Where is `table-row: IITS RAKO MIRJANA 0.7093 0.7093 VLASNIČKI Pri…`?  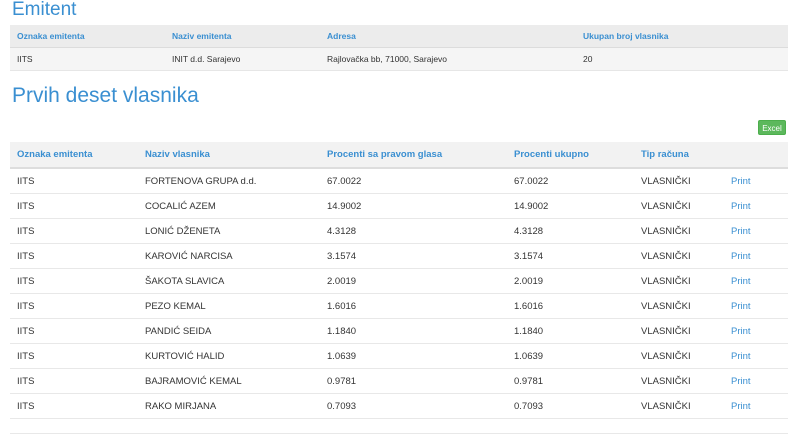
table-row: IITS RAKO MIRJANA 0.7093 0.7093 VLASNIČKI Pri… is located at coordinates (399, 406).